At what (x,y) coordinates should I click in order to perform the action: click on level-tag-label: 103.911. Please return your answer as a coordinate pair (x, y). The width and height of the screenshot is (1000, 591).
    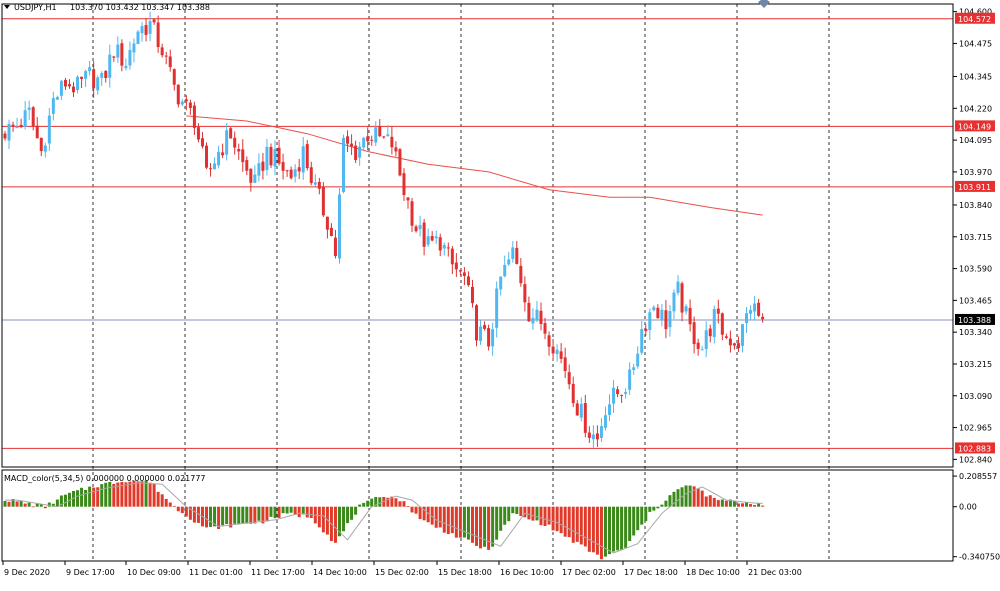
    Looking at the image, I should click on (974, 187).